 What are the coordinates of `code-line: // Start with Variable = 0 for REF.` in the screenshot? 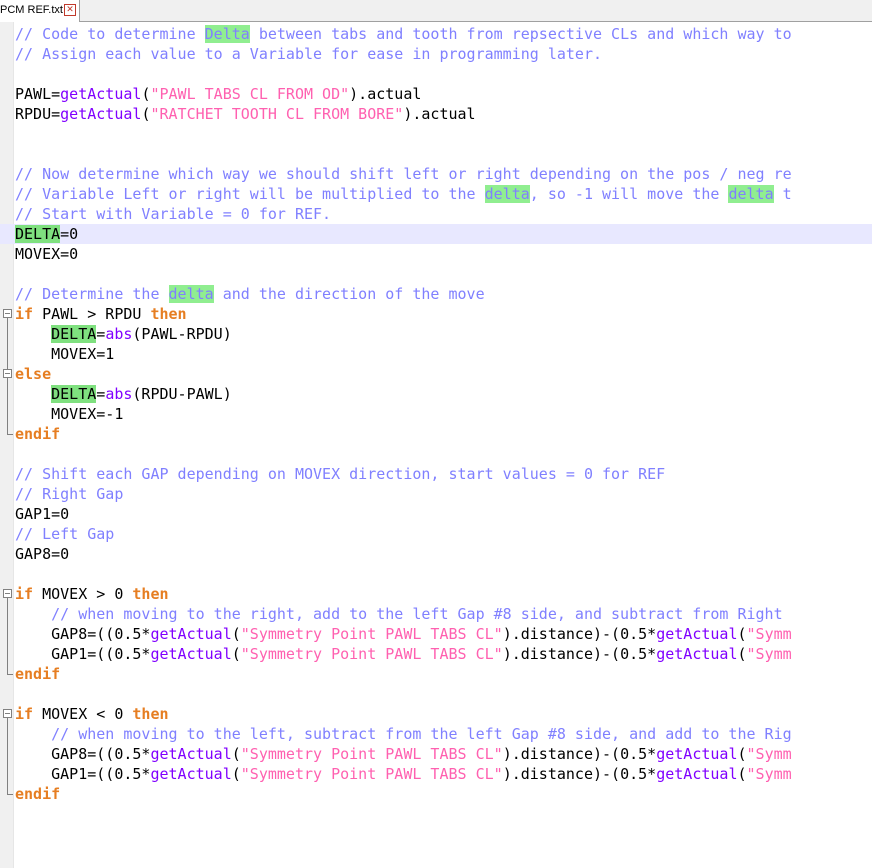 It's located at (436, 214).